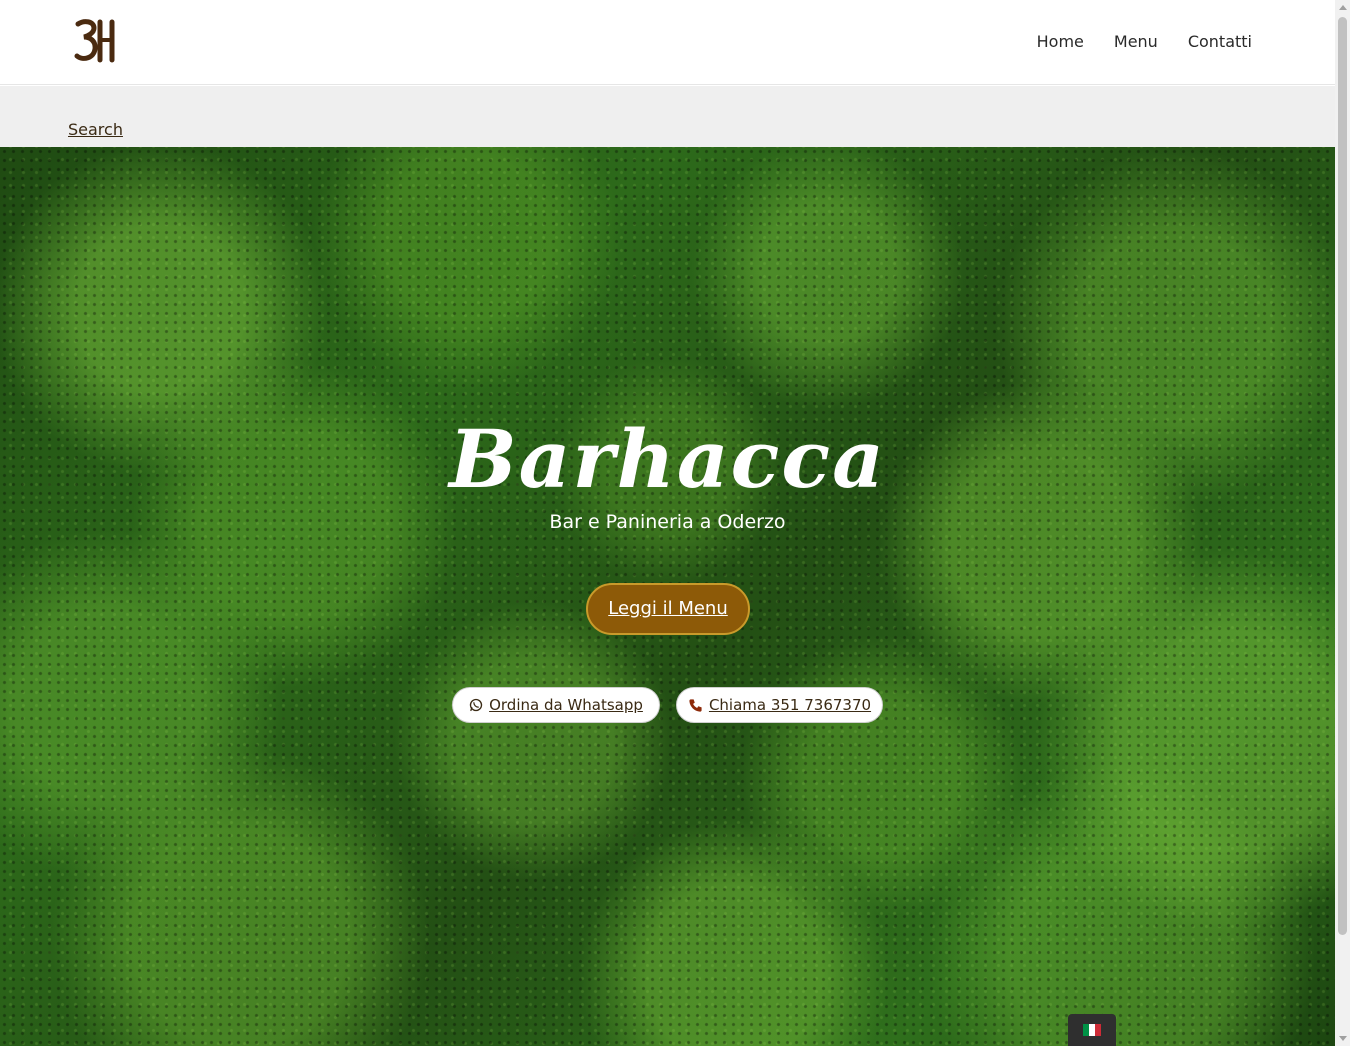 The width and height of the screenshot is (1350, 1046). I want to click on hero-subtitle: Bar e Panineria a Oderzo, so click(667, 522).